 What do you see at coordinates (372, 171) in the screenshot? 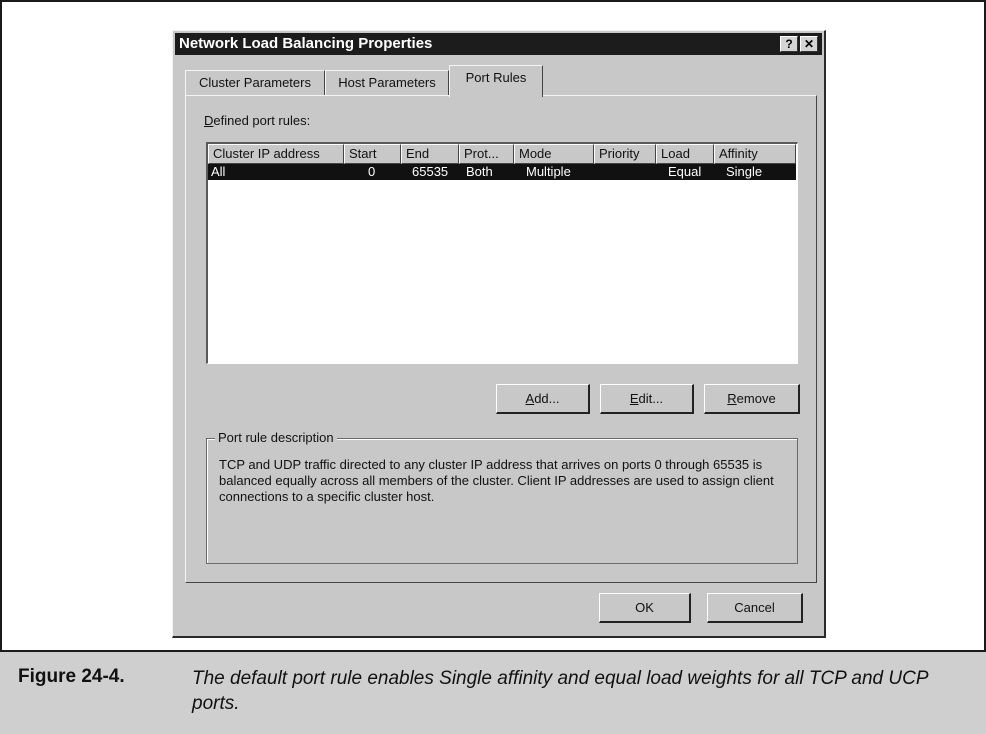
I see `cell-start: 0` at bounding box center [372, 171].